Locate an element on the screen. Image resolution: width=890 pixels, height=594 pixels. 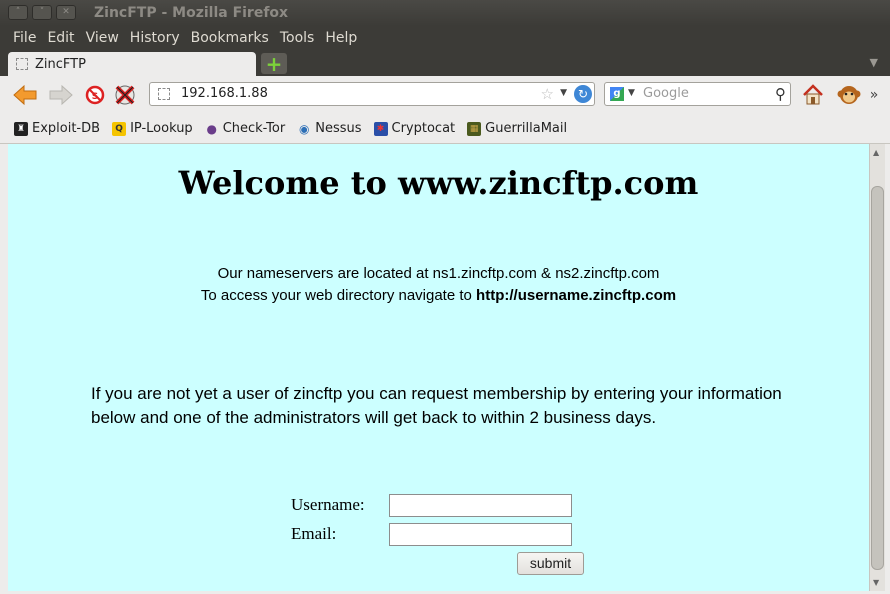
email-label: Email: is located at coordinates (314, 533).